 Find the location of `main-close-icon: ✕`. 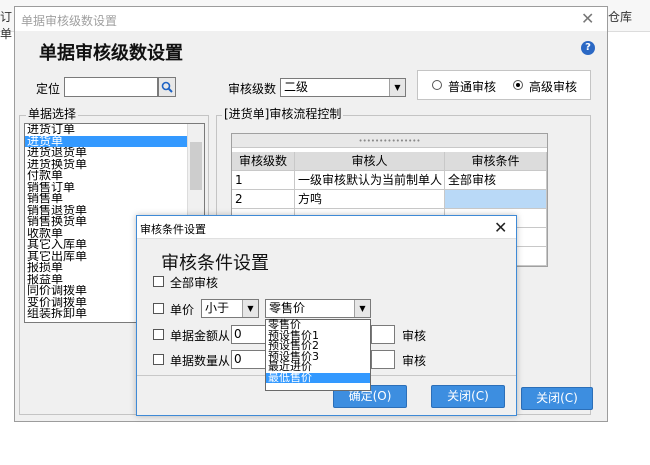

main-close-icon: ✕ is located at coordinates (587, 19).